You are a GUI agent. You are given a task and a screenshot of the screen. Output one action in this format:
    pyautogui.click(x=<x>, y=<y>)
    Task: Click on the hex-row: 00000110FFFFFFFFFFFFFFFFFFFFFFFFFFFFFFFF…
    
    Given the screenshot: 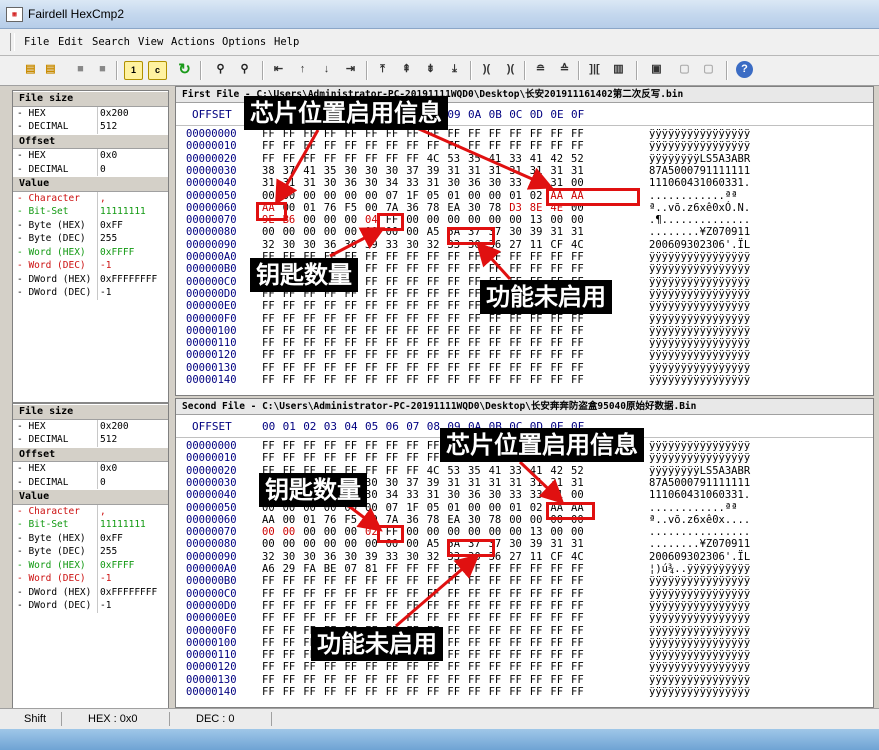 What is the action you would take?
    pyautogui.click(x=524, y=655)
    